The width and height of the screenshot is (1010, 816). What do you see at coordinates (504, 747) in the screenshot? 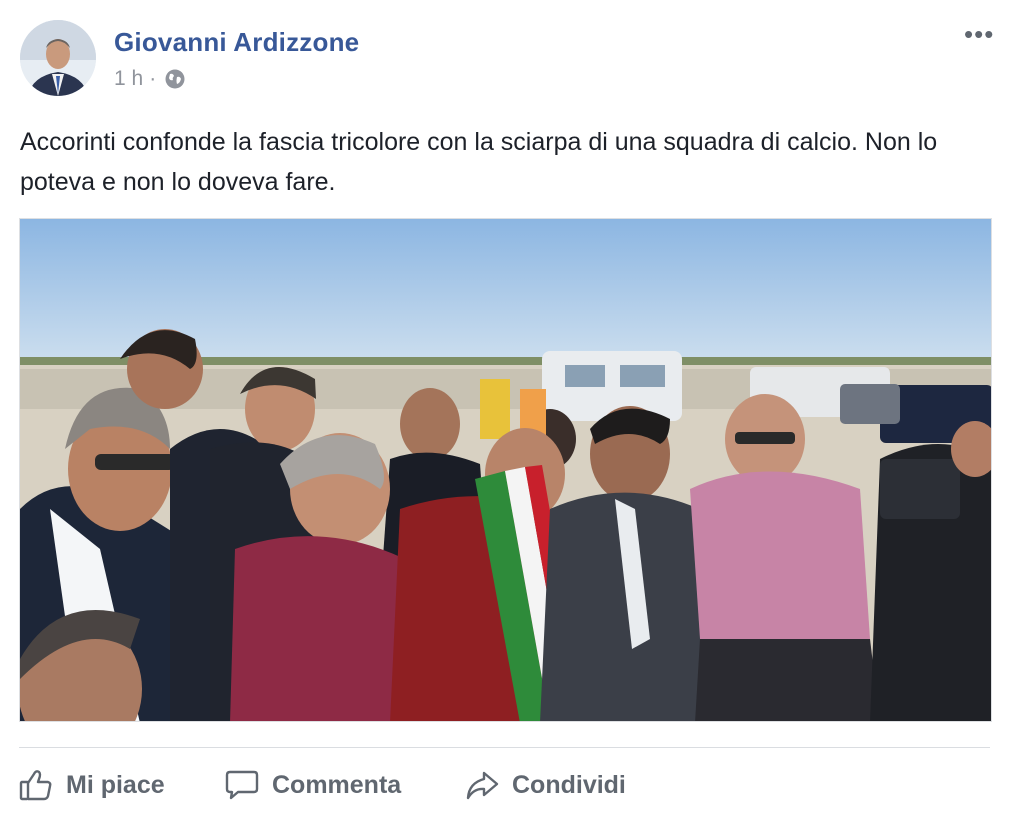
I see `actions-divider` at bounding box center [504, 747].